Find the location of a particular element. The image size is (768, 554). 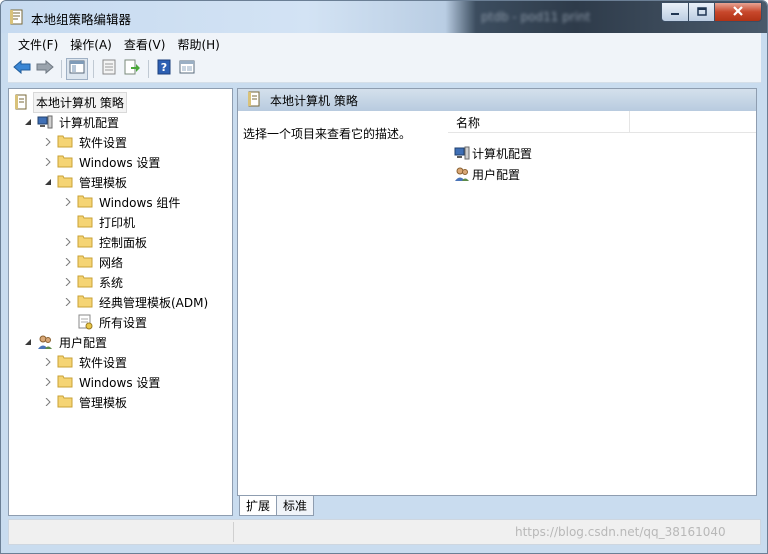

list-item-user-config: 用户配置 is located at coordinates (487, 174).